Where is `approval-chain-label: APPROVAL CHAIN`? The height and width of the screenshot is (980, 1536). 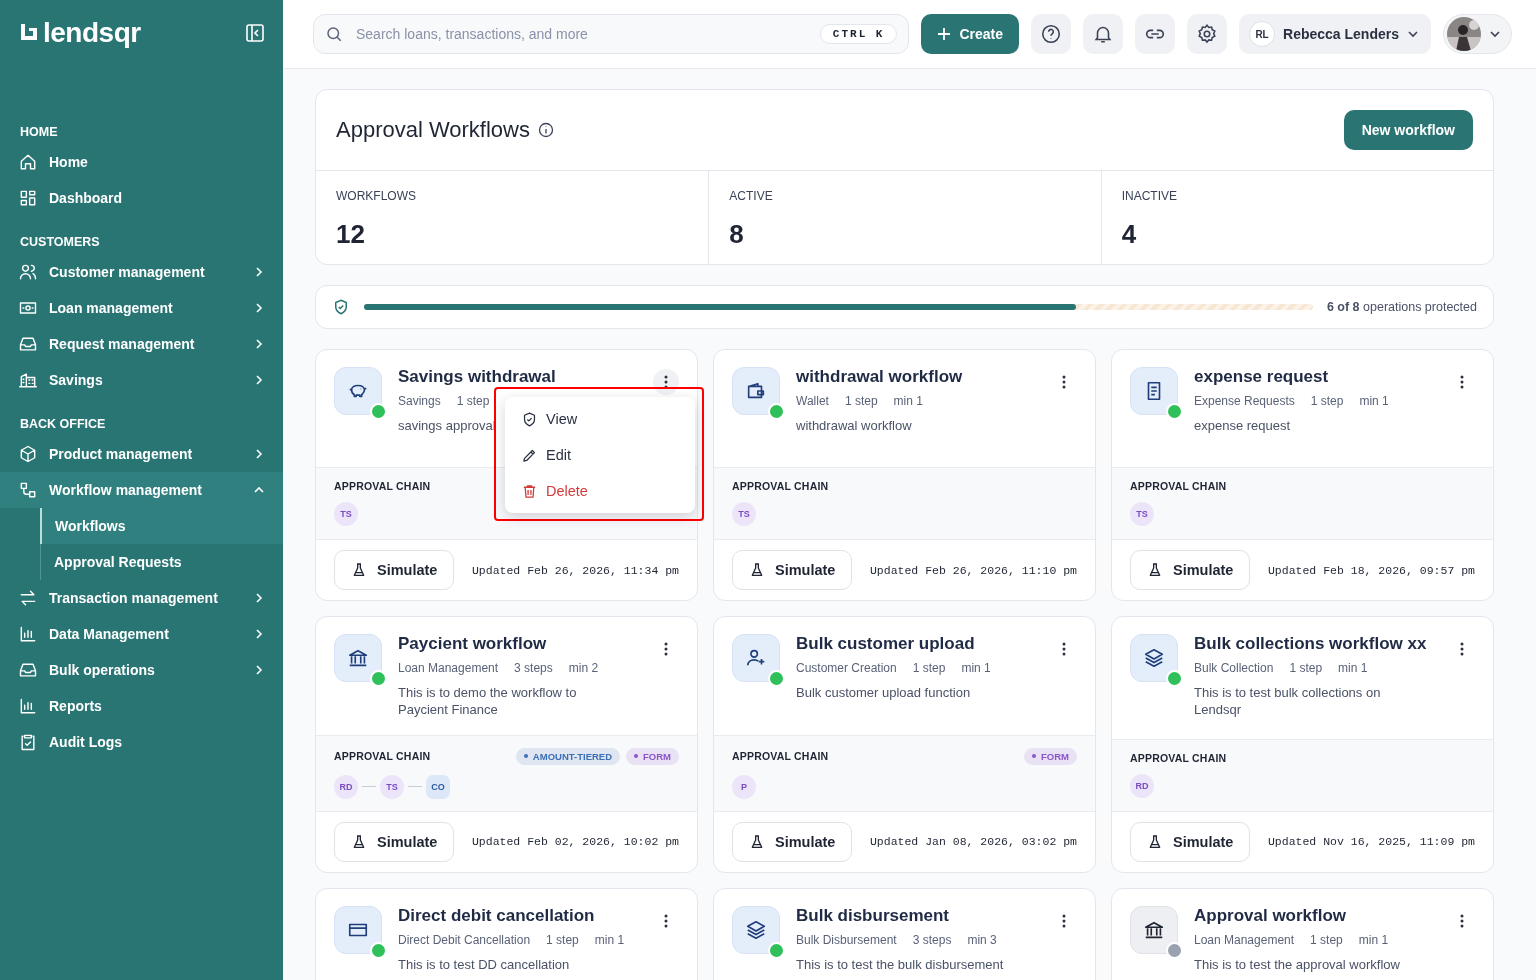
approval-chain-label: APPROVAL CHAIN is located at coordinates (382, 756).